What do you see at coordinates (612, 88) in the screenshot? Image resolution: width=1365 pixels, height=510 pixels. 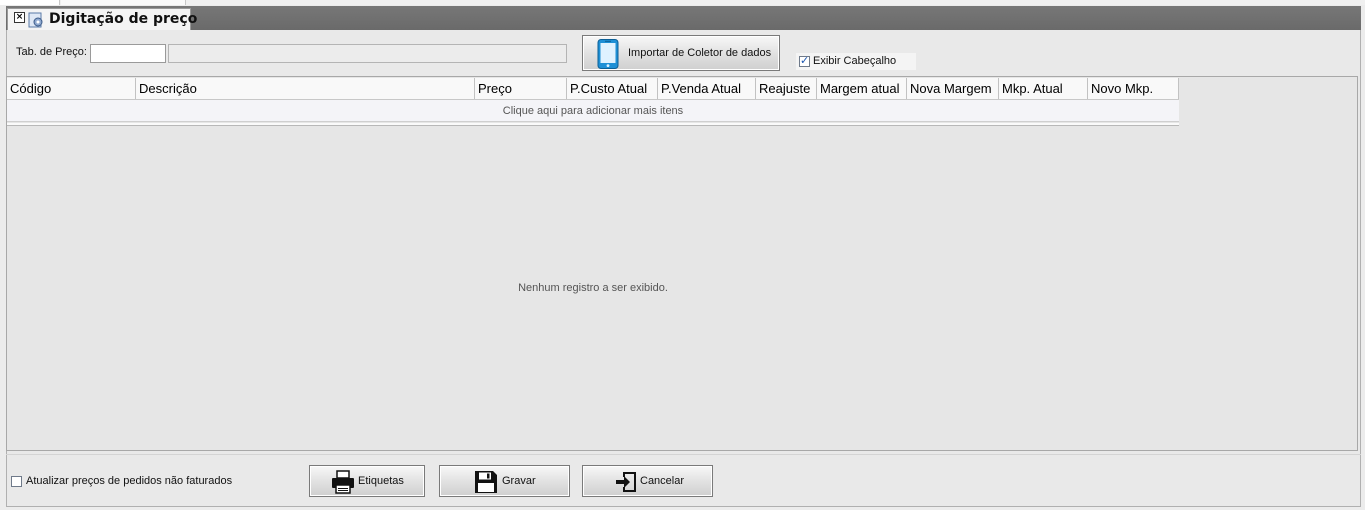 I see `column-header-p-custo-atual: P.Custo Atual` at bounding box center [612, 88].